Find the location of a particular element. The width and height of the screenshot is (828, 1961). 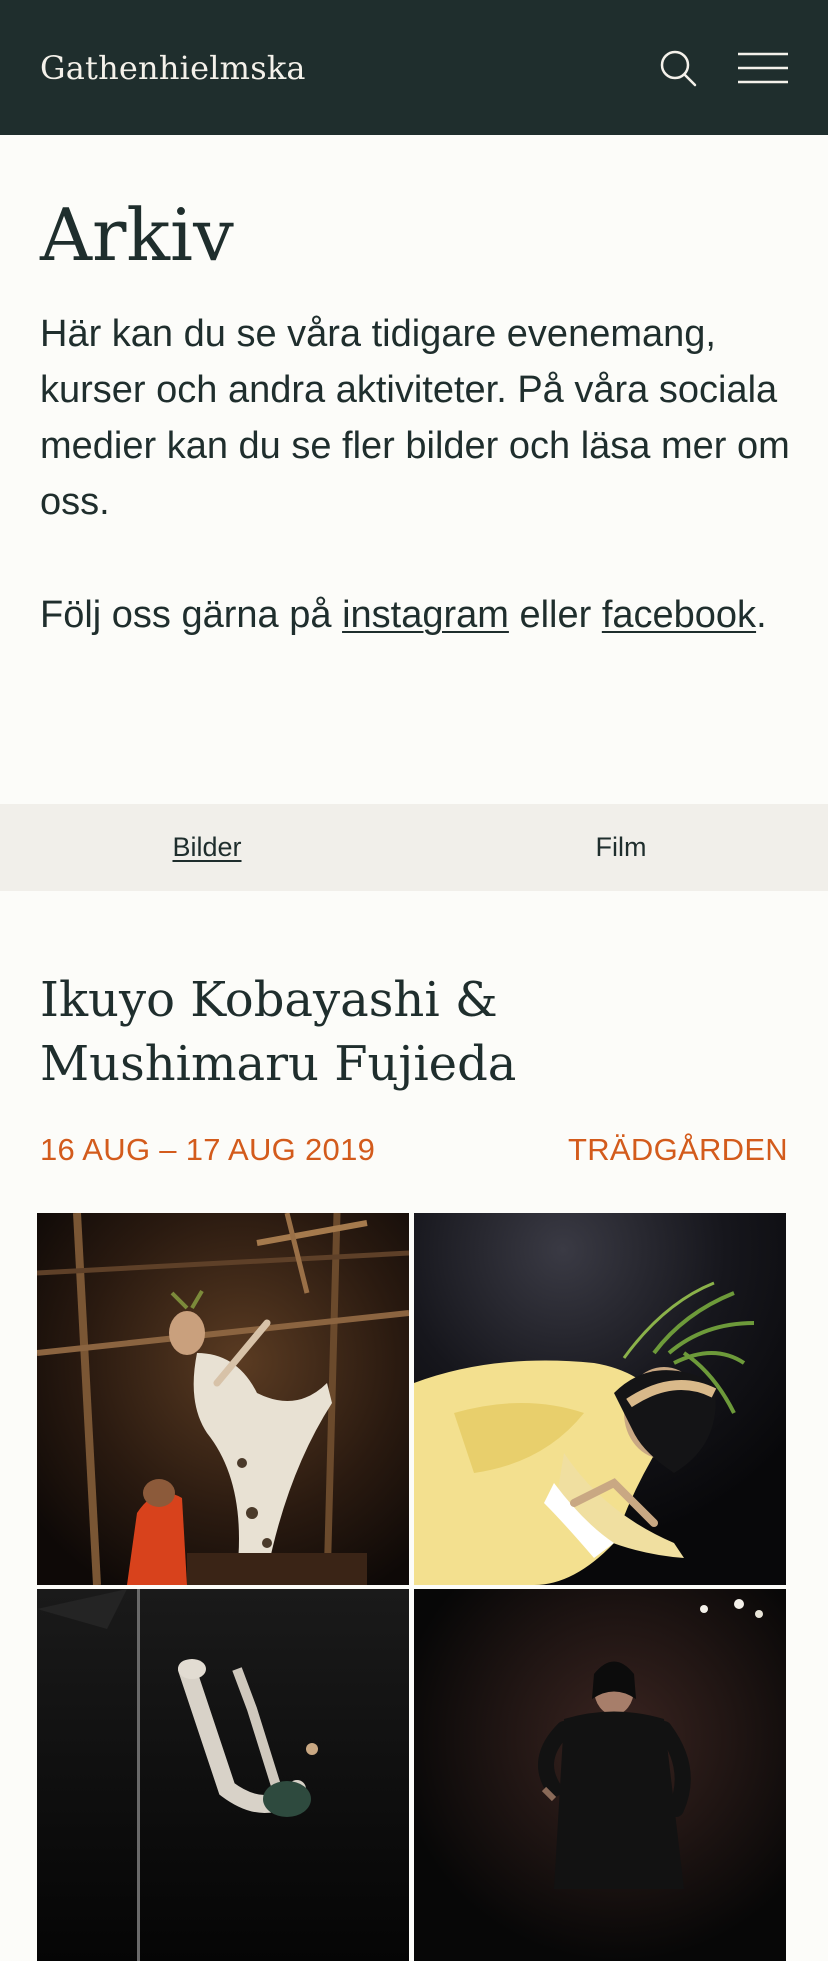

instagram-link: instagram is located at coordinates (425, 615).